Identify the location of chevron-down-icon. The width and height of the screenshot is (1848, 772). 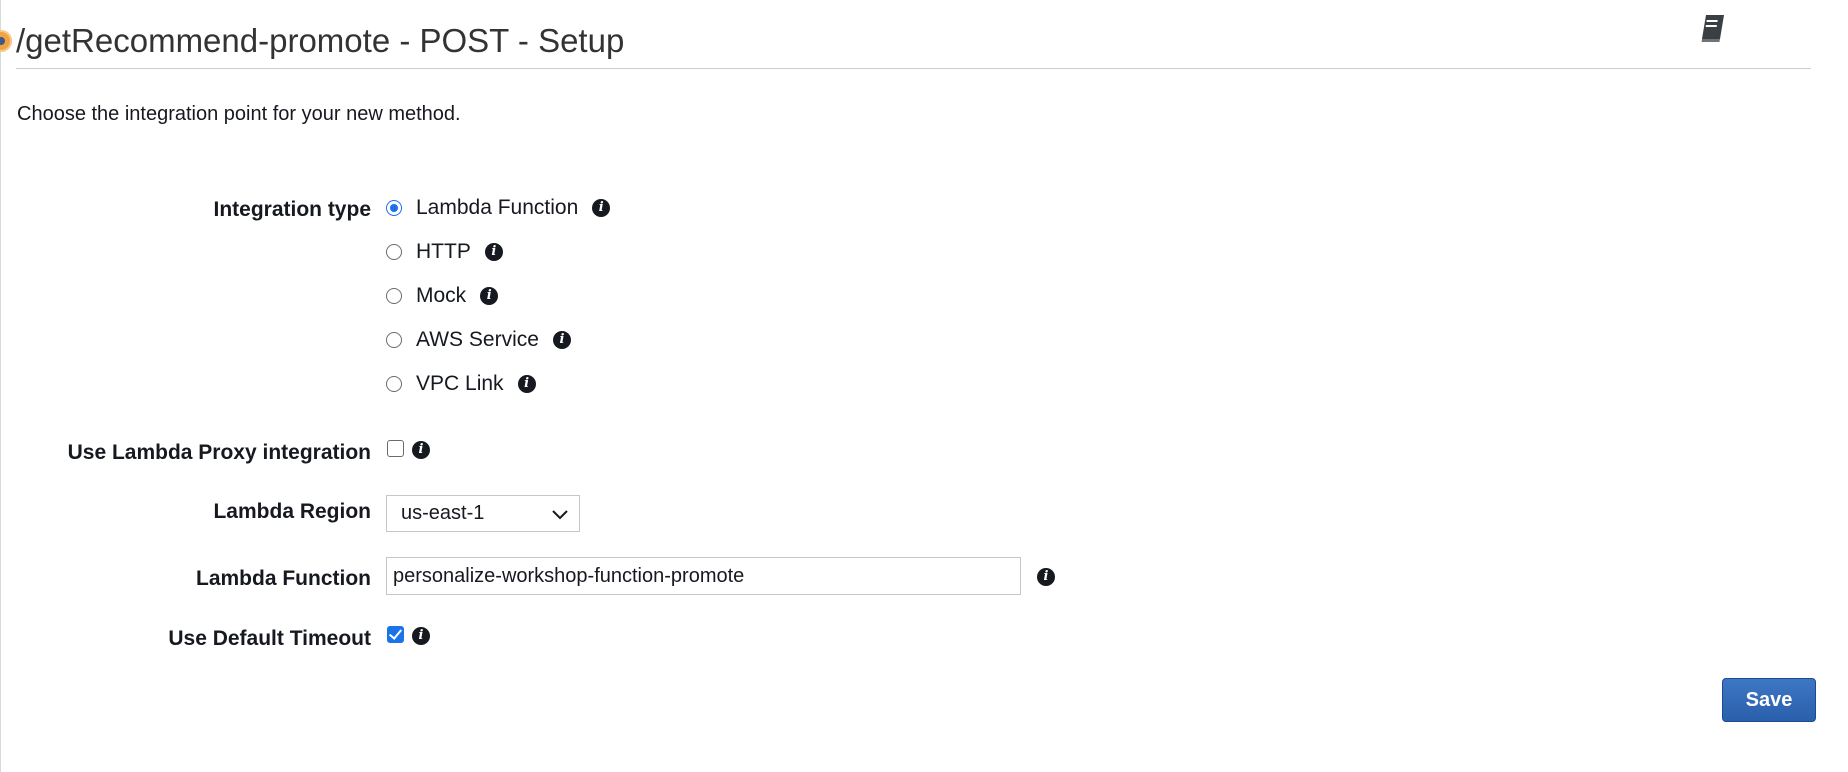
(560, 515).